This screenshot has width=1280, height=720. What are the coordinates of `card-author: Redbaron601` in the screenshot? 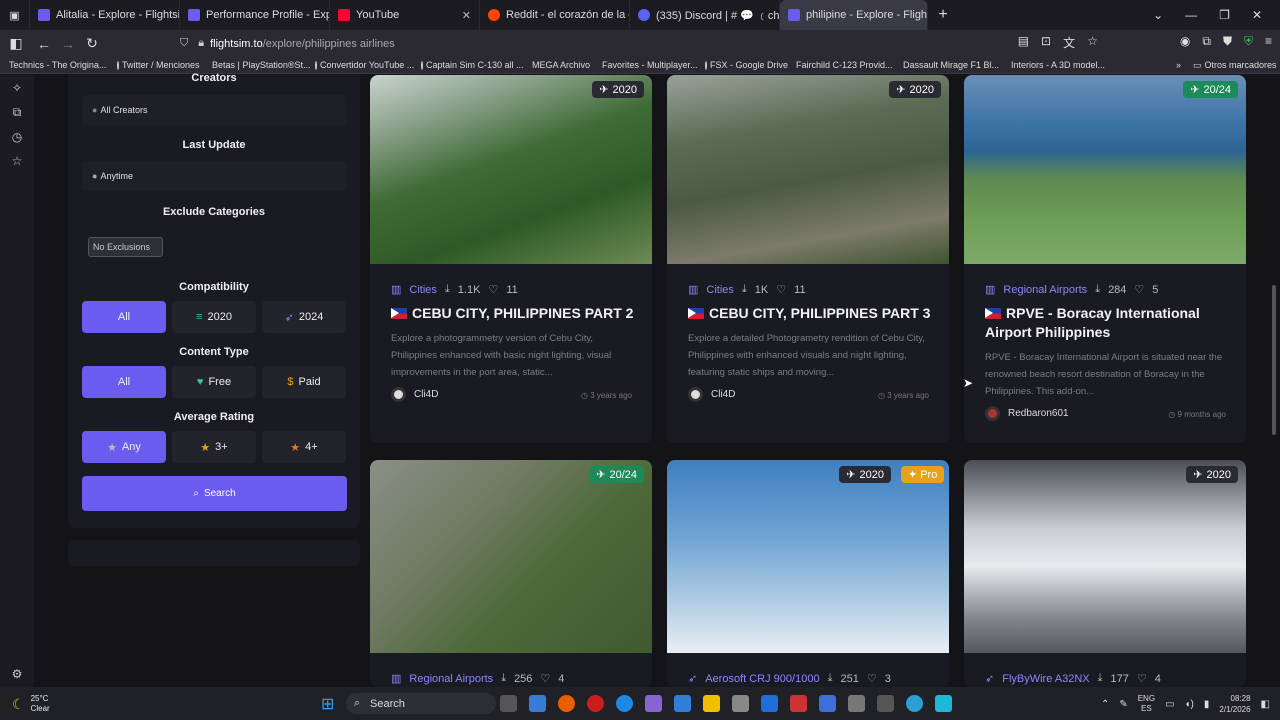 It's located at (1027, 413).